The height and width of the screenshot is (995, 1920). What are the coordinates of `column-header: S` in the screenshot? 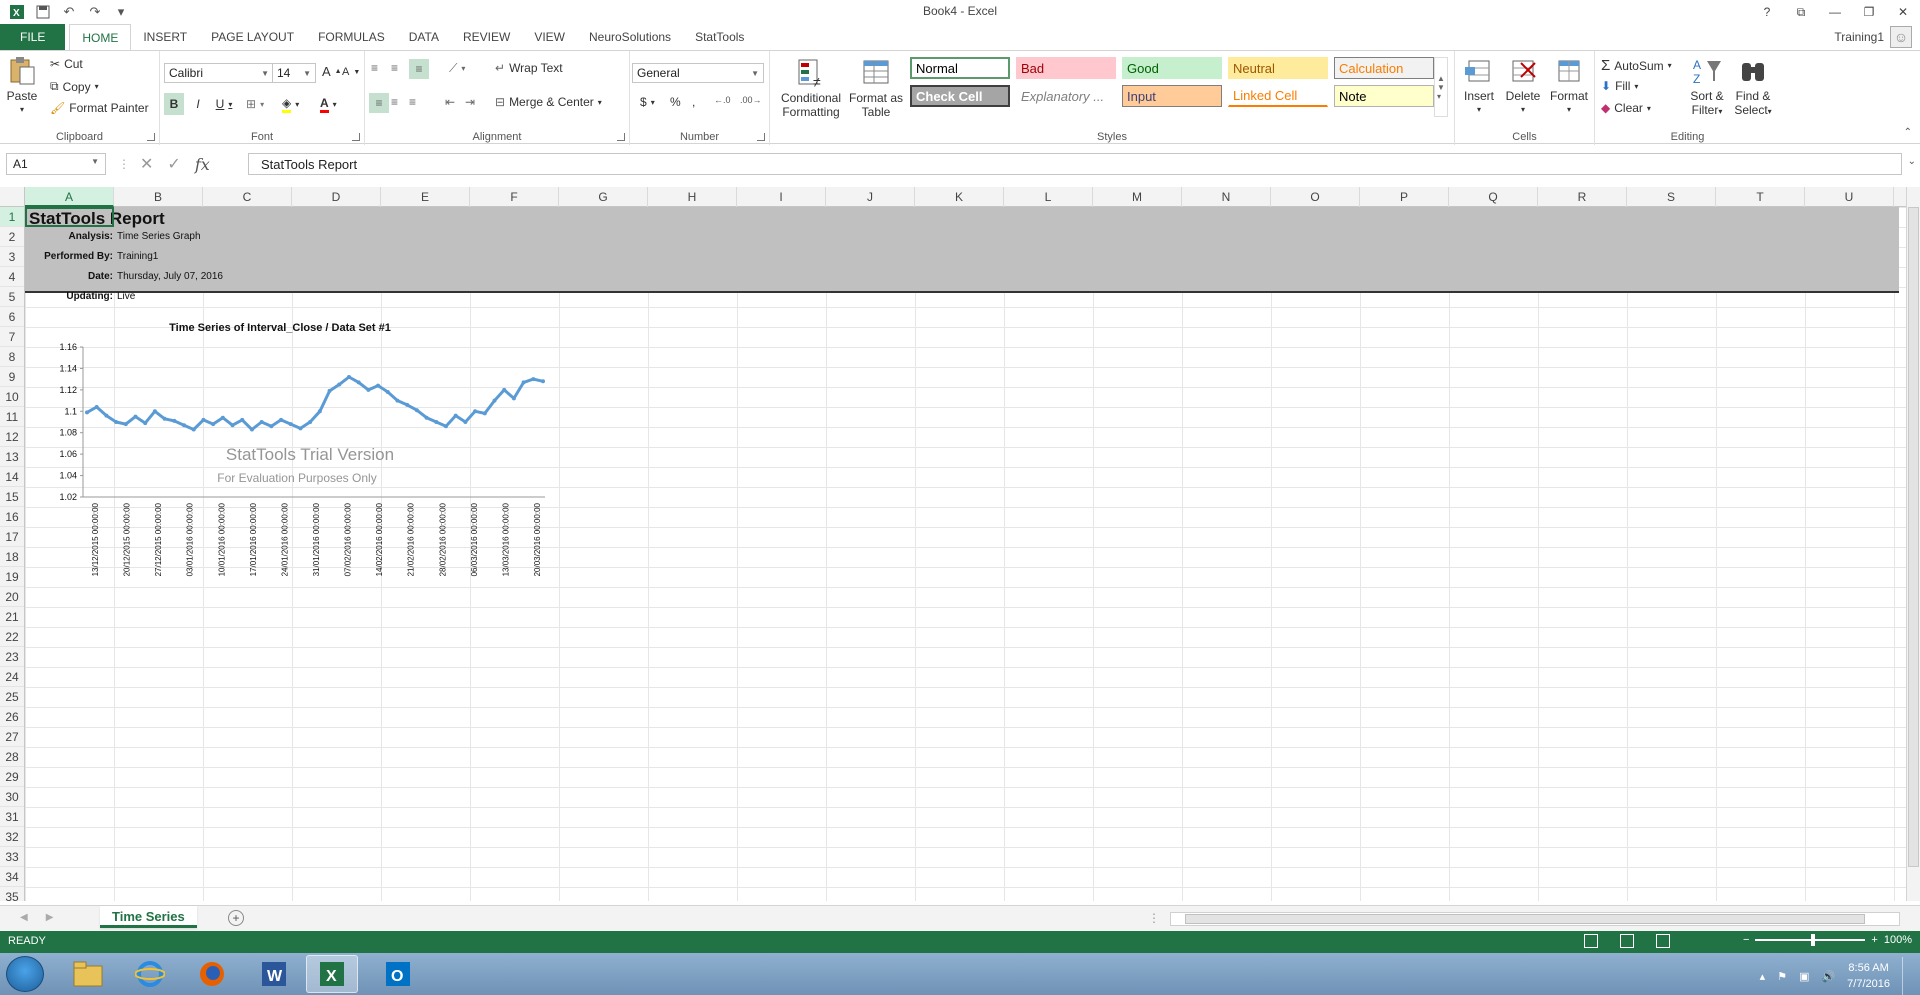 It's located at (1671, 197).